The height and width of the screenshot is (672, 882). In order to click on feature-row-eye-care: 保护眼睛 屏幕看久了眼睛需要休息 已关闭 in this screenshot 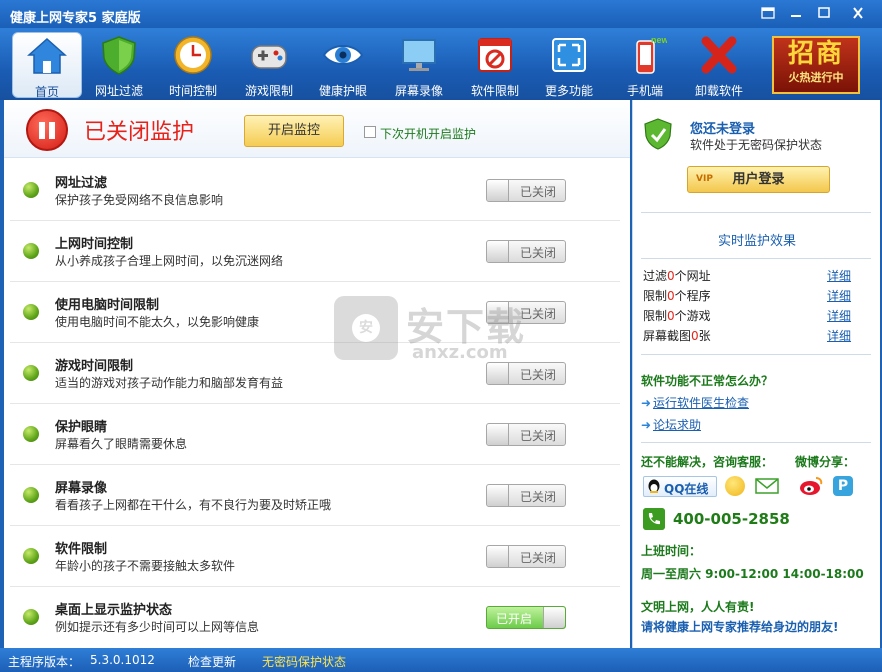, I will do `click(315, 434)`.